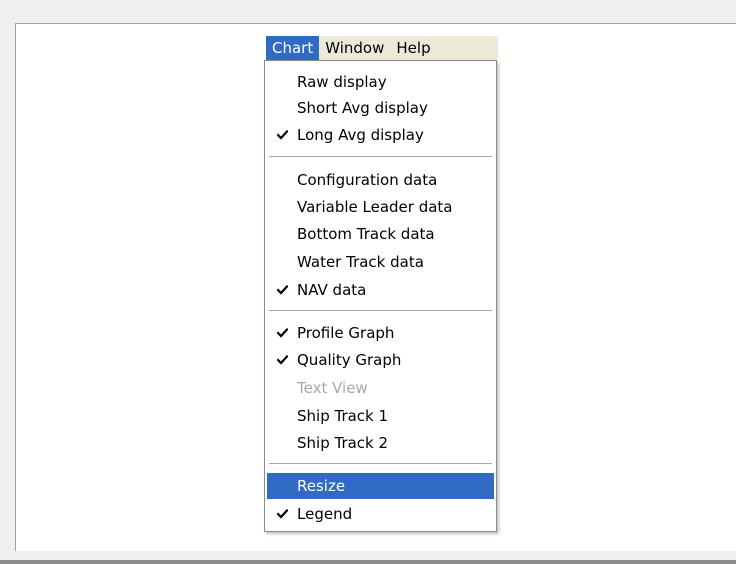  Describe the element at coordinates (325, 514) in the screenshot. I see `menu-item-label: Legend` at that location.